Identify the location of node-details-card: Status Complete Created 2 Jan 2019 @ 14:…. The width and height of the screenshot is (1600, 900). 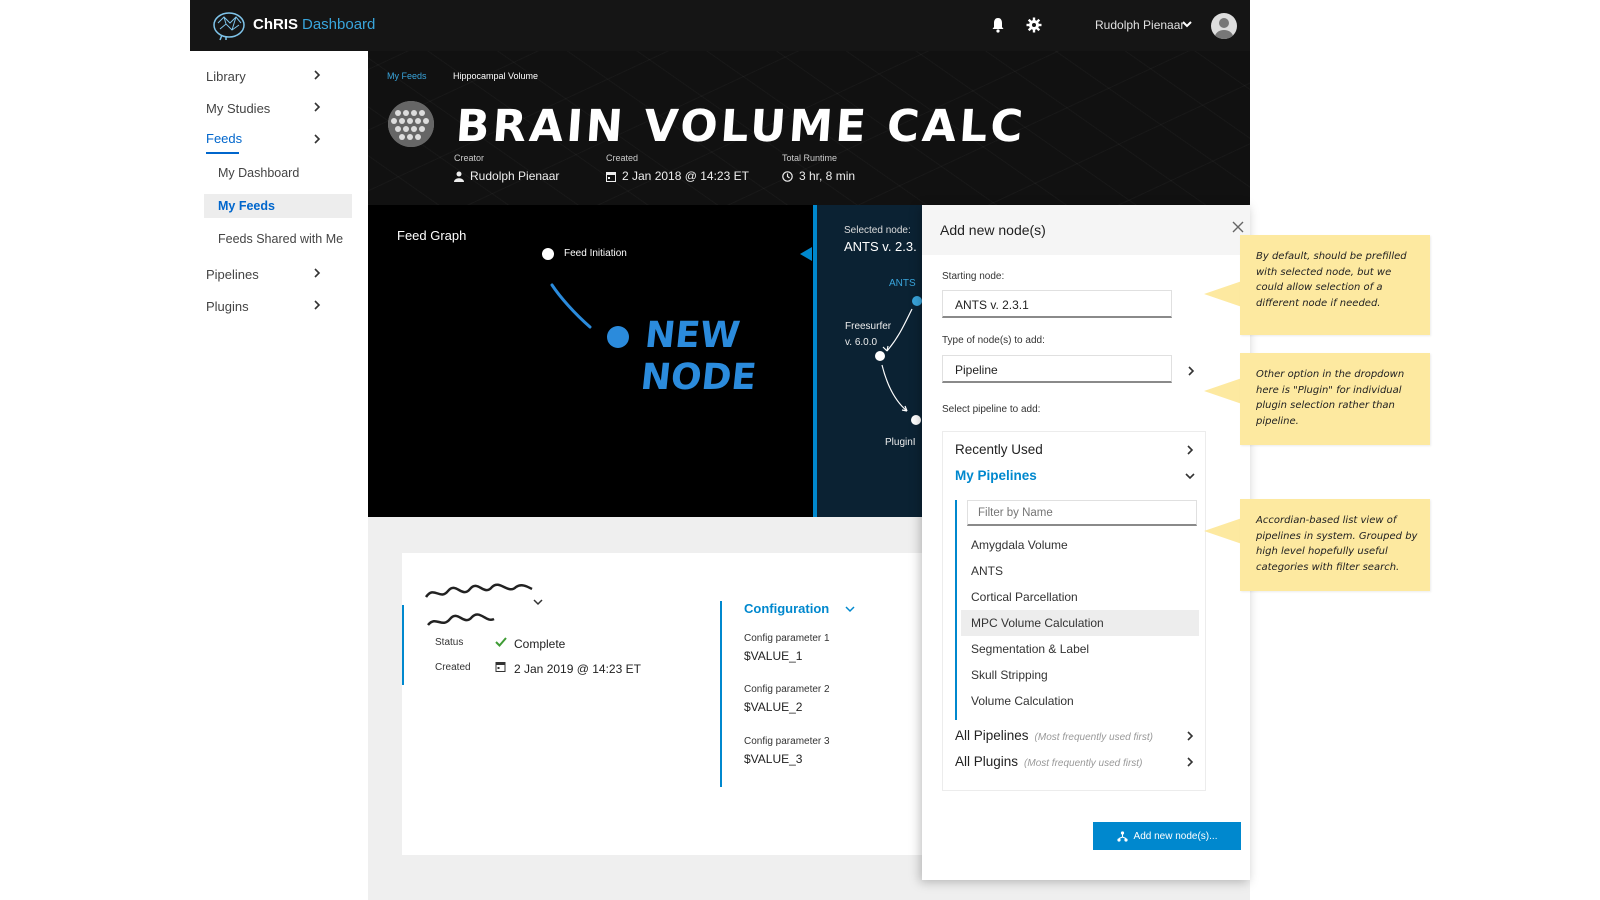
(662, 704).